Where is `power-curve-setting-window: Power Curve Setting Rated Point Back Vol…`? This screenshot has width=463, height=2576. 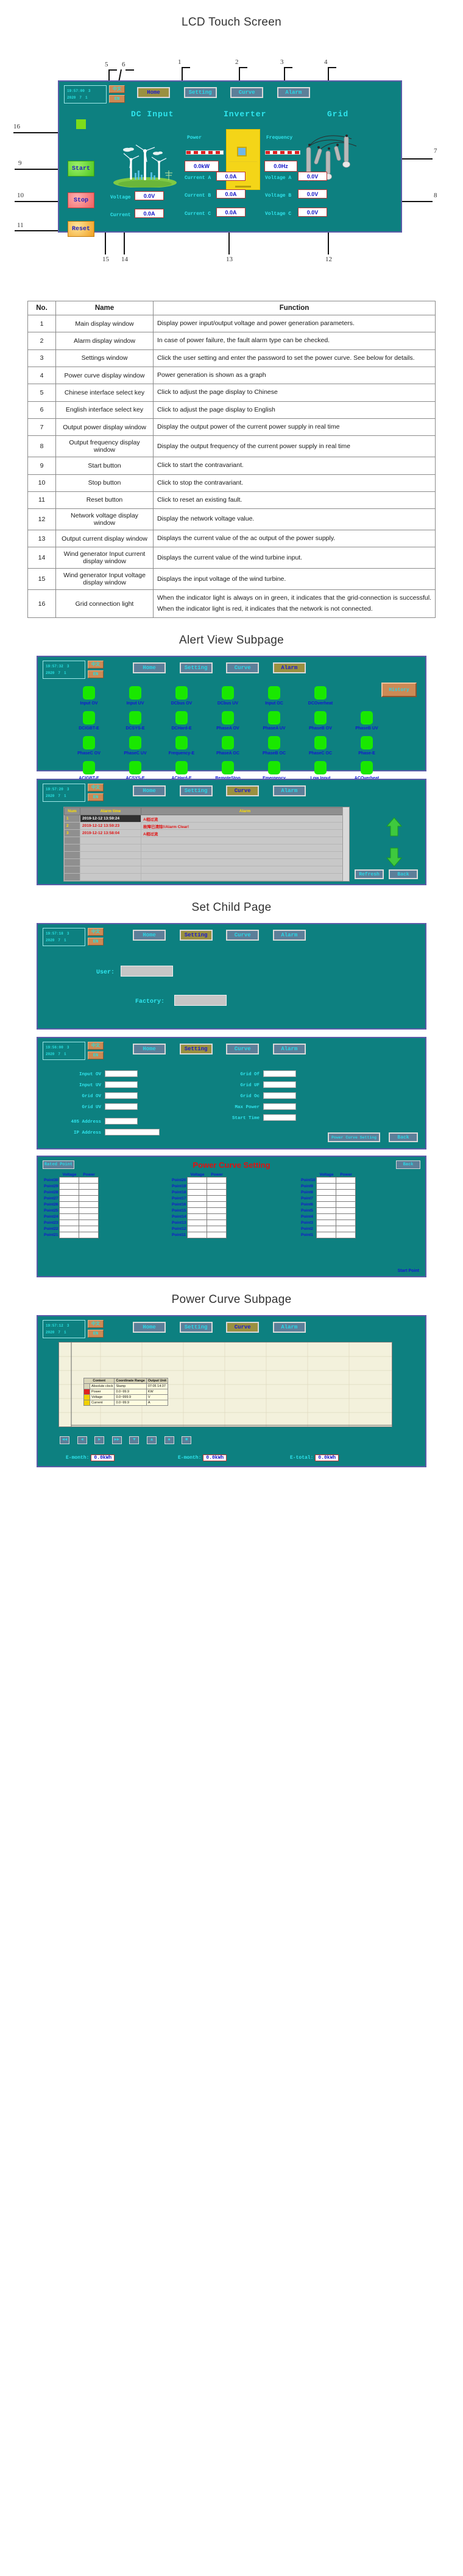 power-curve-setting-window: Power Curve Setting Rated Point Back Vol… is located at coordinates (231, 1217).